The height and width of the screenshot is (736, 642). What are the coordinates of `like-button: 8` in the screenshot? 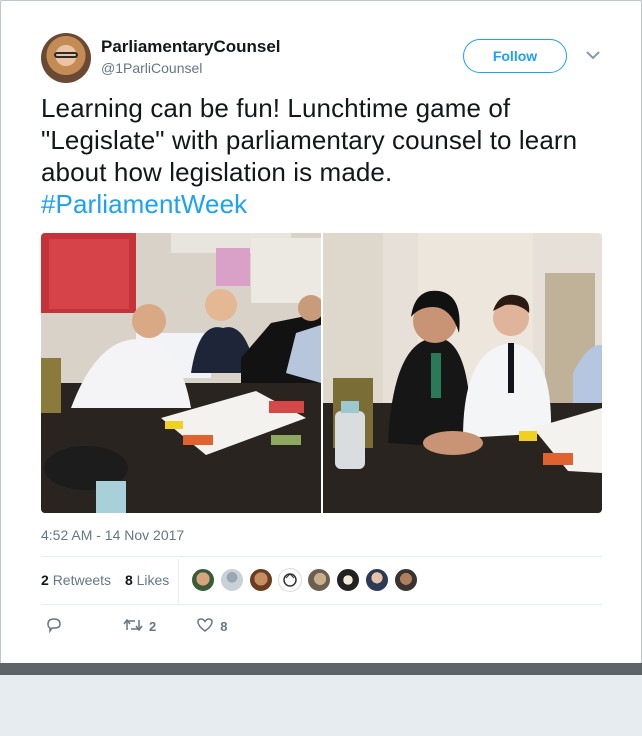 It's located at (211, 626).